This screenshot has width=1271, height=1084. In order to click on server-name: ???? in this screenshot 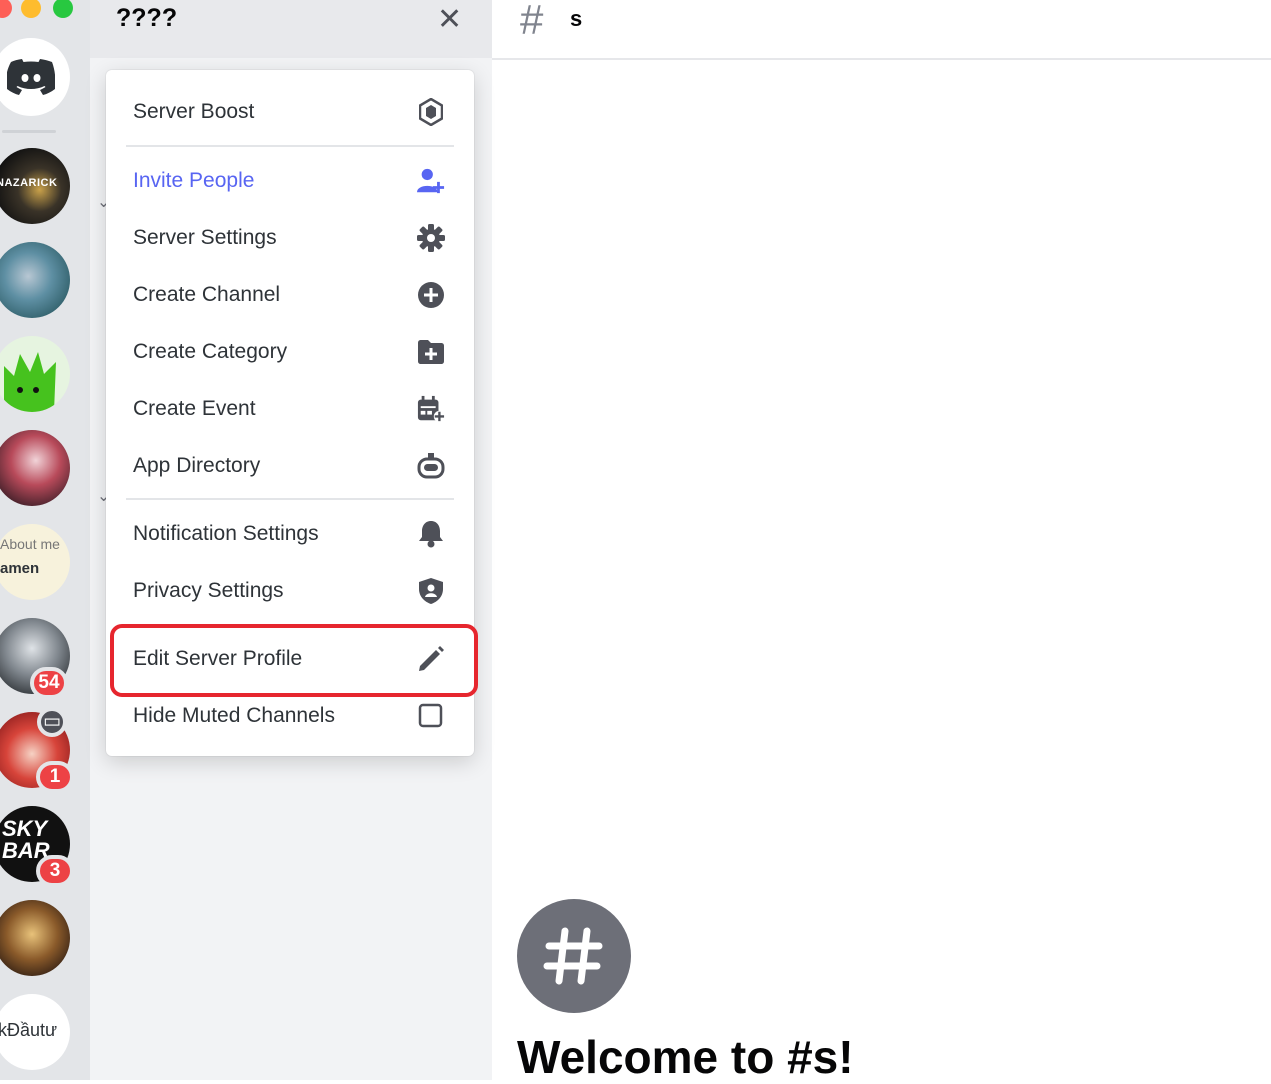, I will do `click(147, 18)`.